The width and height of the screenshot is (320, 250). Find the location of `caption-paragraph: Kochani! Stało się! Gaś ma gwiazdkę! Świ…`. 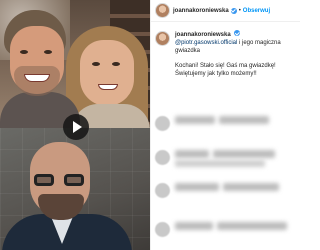

caption-paragraph: Kochani! Stało się! Gaś ma gwiazdkę! Świ… is located at coordinates (225, 70).